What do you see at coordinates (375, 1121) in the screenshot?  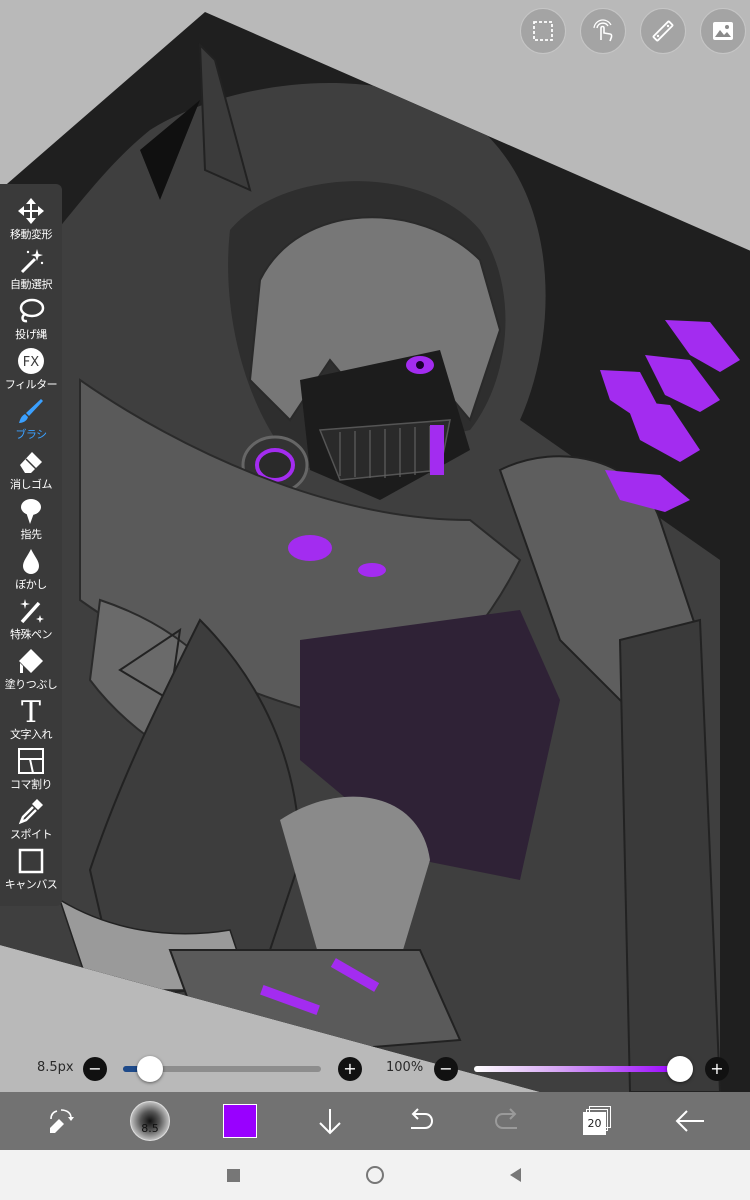 I see `bottom-action-bar: 8.5 20` at bounding box center [375, 1121].